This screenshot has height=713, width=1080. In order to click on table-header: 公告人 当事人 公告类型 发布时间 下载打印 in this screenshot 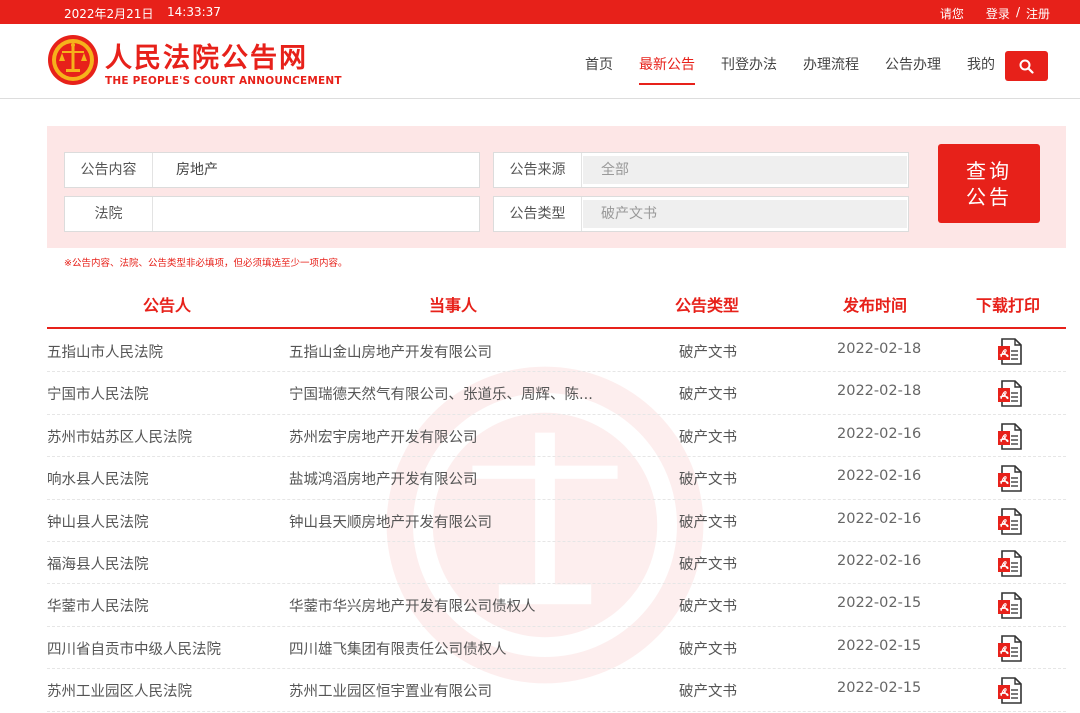, I will do `click(556, 304)`.